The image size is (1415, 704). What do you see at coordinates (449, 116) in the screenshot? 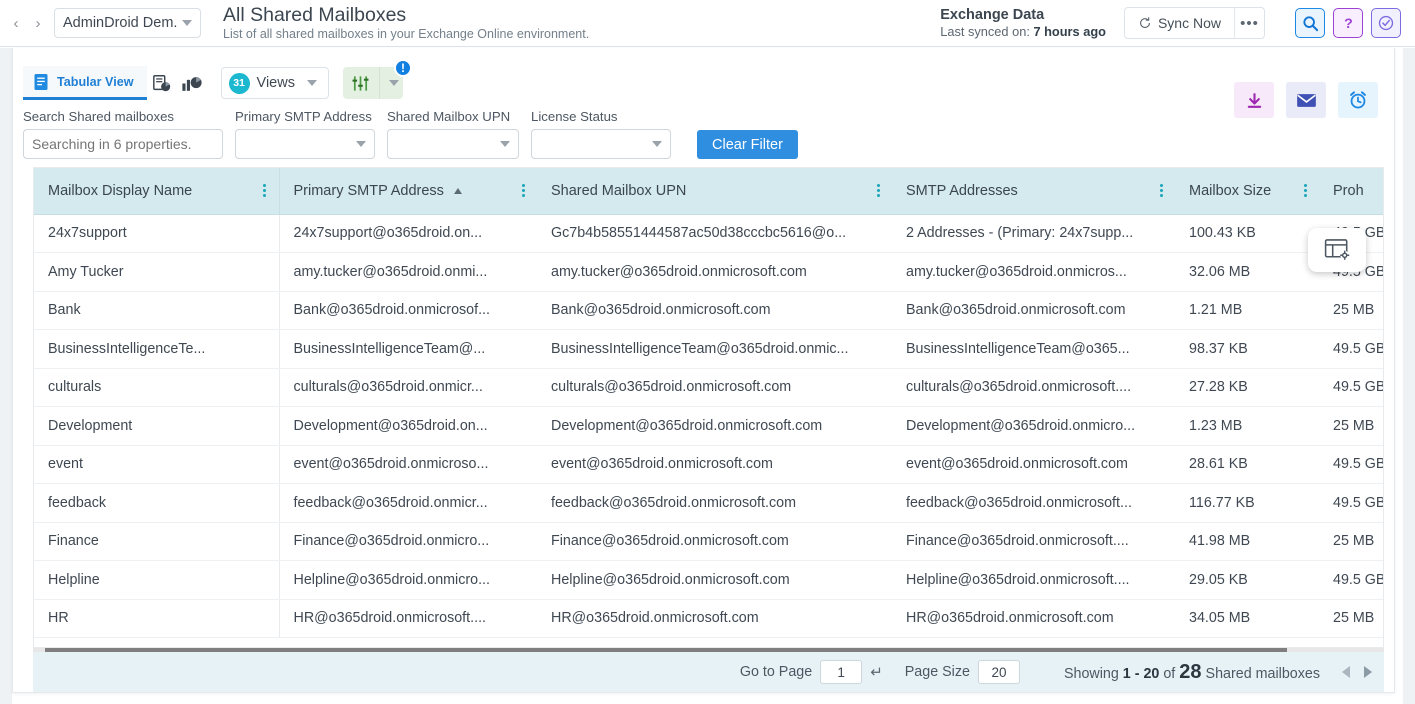
I see `upn-filter-label: Shared Mailbox UPN` at bounding box center [449, 116].